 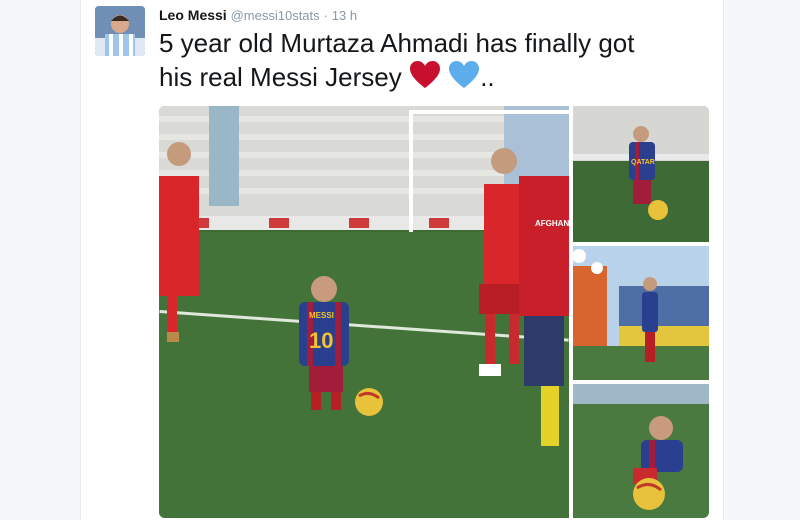 I want to click on thumbnail-1-sponsor-text: QATAR, so click(x=643, y=162).